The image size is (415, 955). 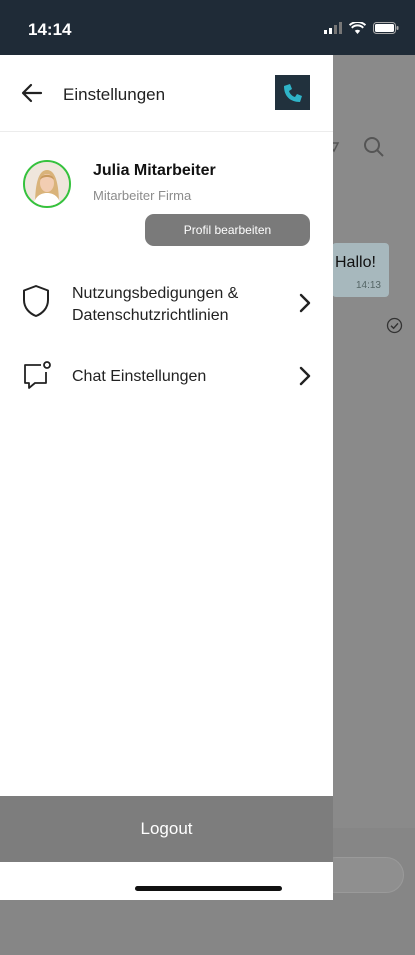 What do you see at coordinates (355, 147) in the screenshot?
I see `header-actions-icons` at bounding box center [355, 147].